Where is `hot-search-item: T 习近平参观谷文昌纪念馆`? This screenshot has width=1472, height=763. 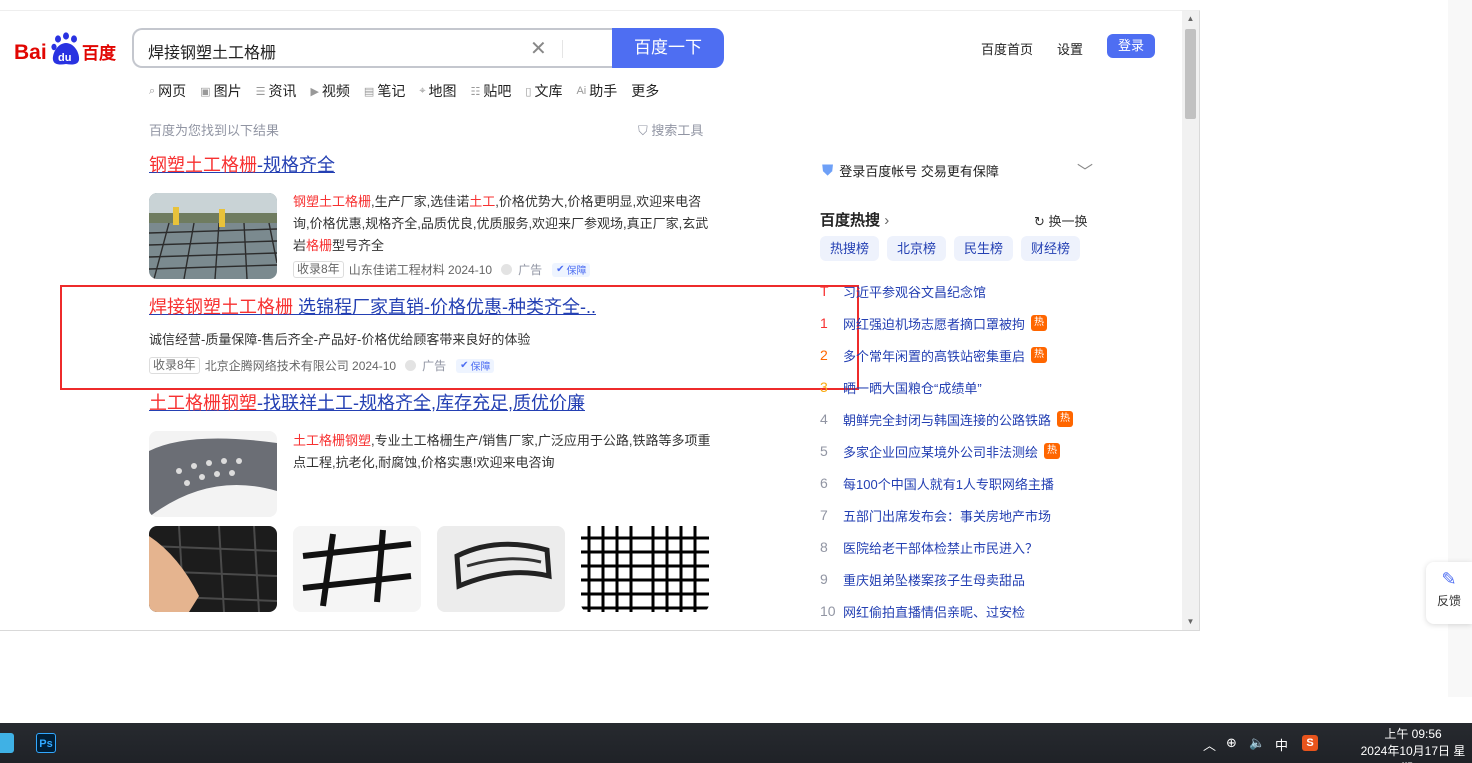
hot-search-item: T 习近平参观谷文昌纪念馆 is located at coordinates (946, 291).